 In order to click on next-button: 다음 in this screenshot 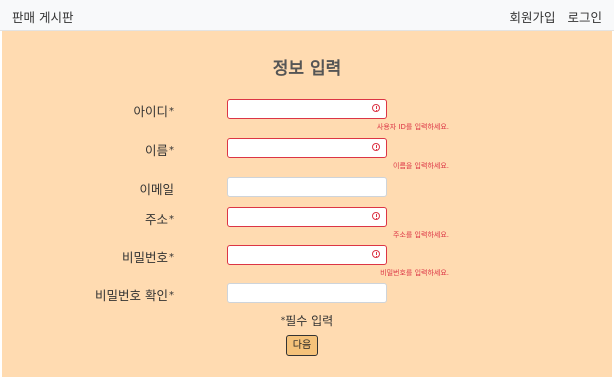, I will do `click(302, 345)`.